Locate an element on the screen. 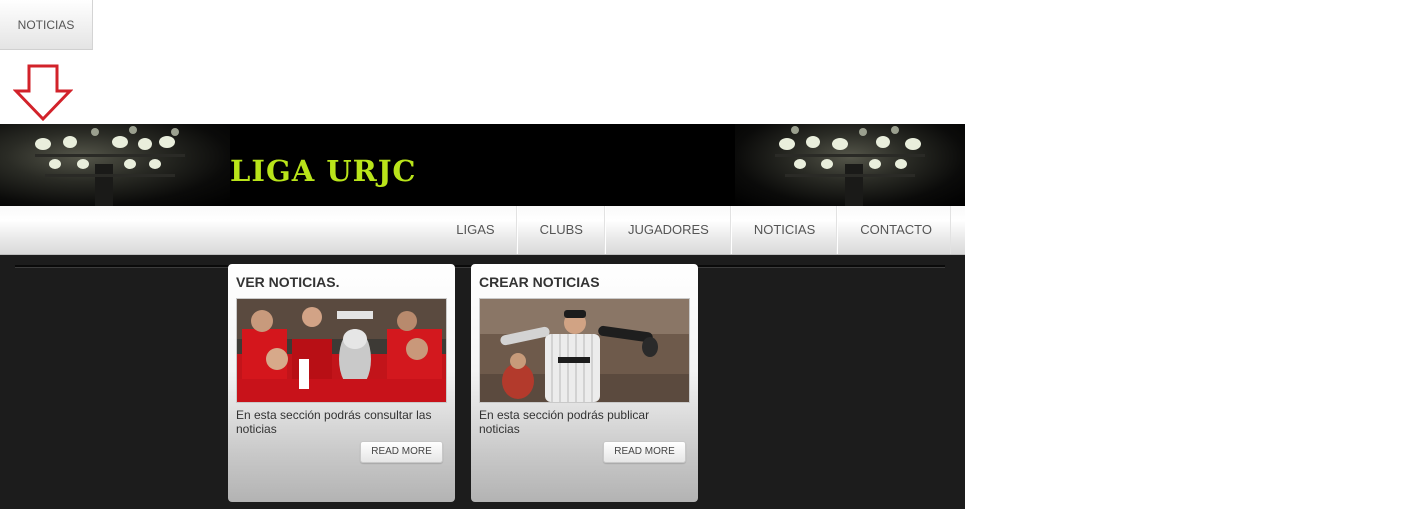  card-title: VER NOTICIAS. is located at coordinates (288, 282).